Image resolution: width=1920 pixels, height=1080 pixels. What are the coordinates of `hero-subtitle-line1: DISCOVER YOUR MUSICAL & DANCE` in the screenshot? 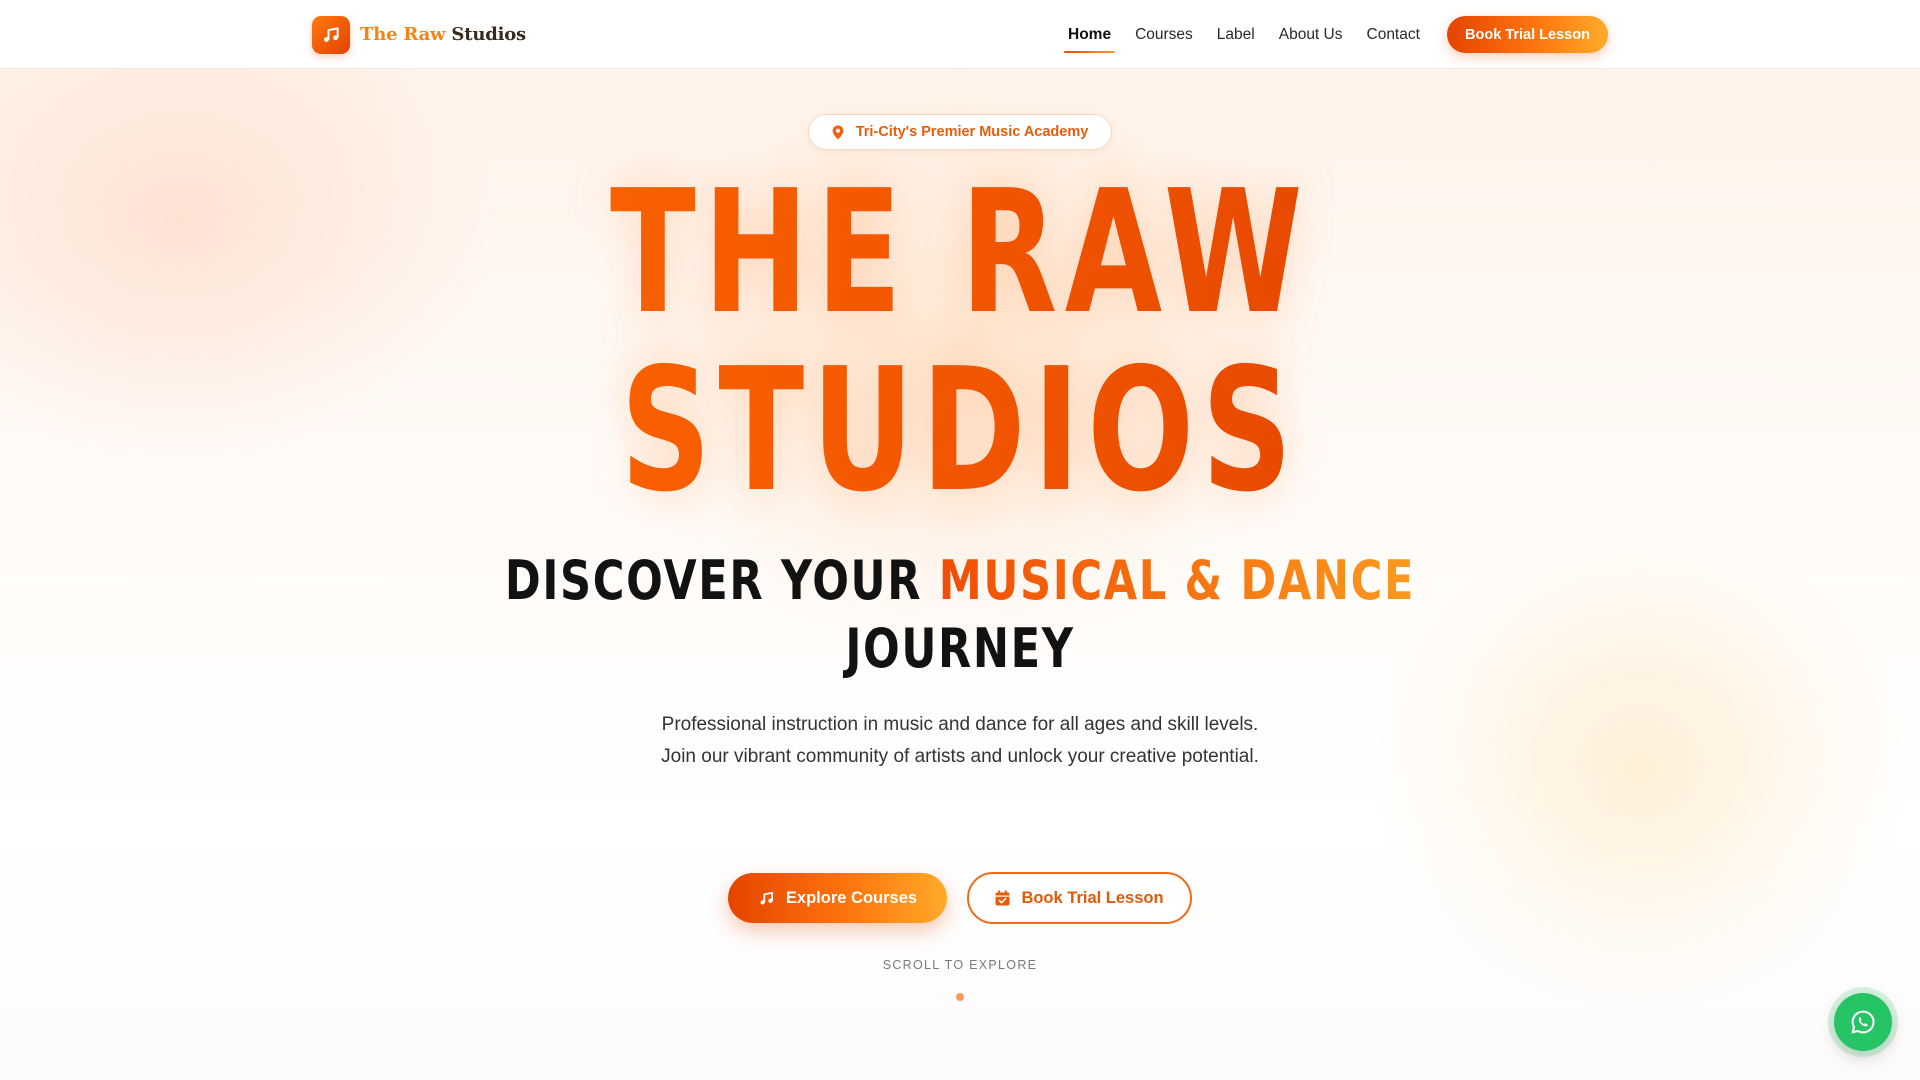 It's located at (960, 581).